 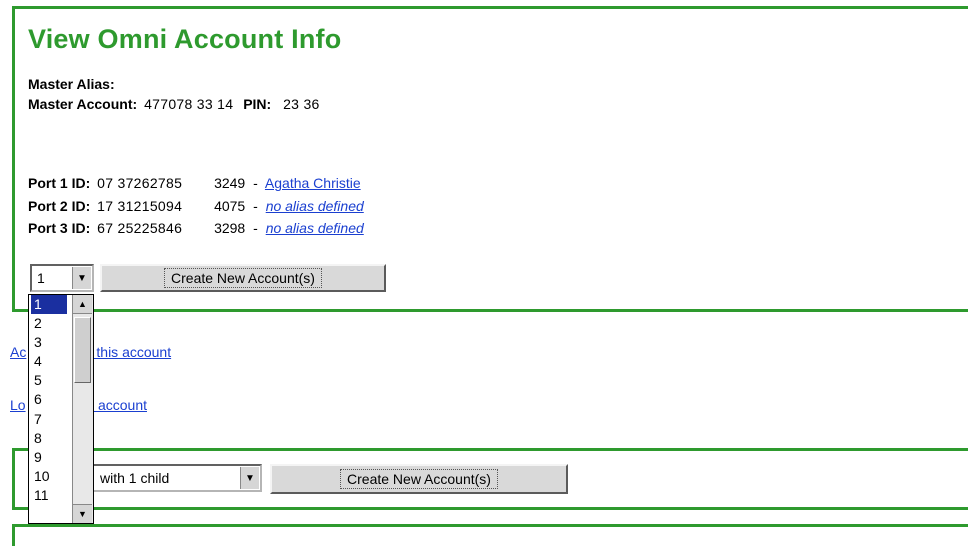 I want to click on port-alias-link: Agatha Christie, so click(x=313, y=183).